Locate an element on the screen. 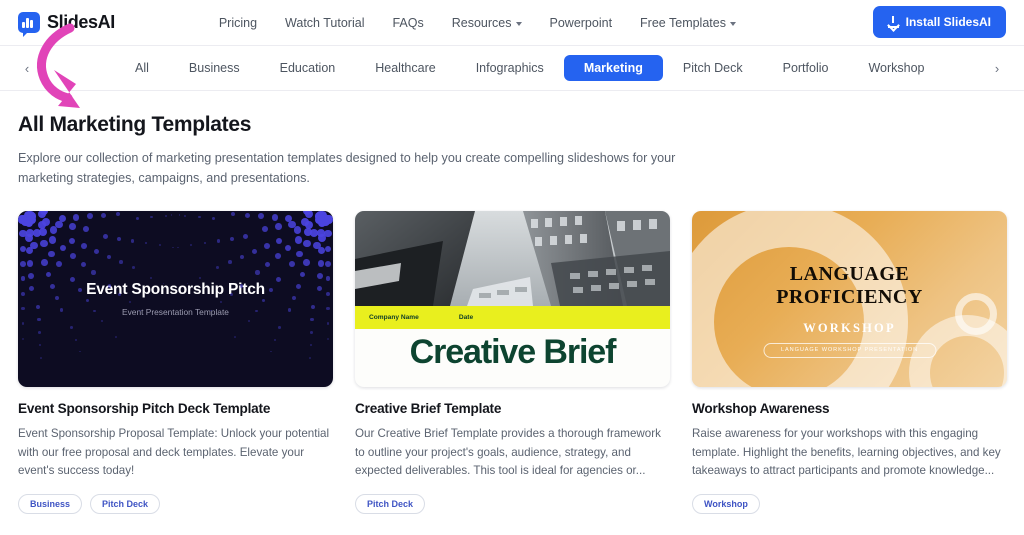 This screenshot has width=1024, height=535. thumbnail-pill-label: LANGUAGE WORKSHOP PRESENTATION is located at coordinates (849, 350).